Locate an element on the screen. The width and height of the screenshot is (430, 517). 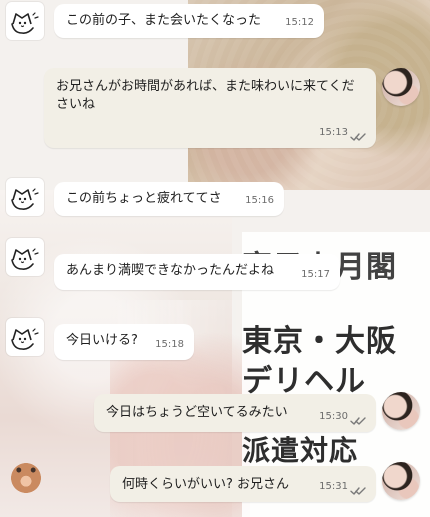
message-time: 15:13 is located at coordinates (333, 132).